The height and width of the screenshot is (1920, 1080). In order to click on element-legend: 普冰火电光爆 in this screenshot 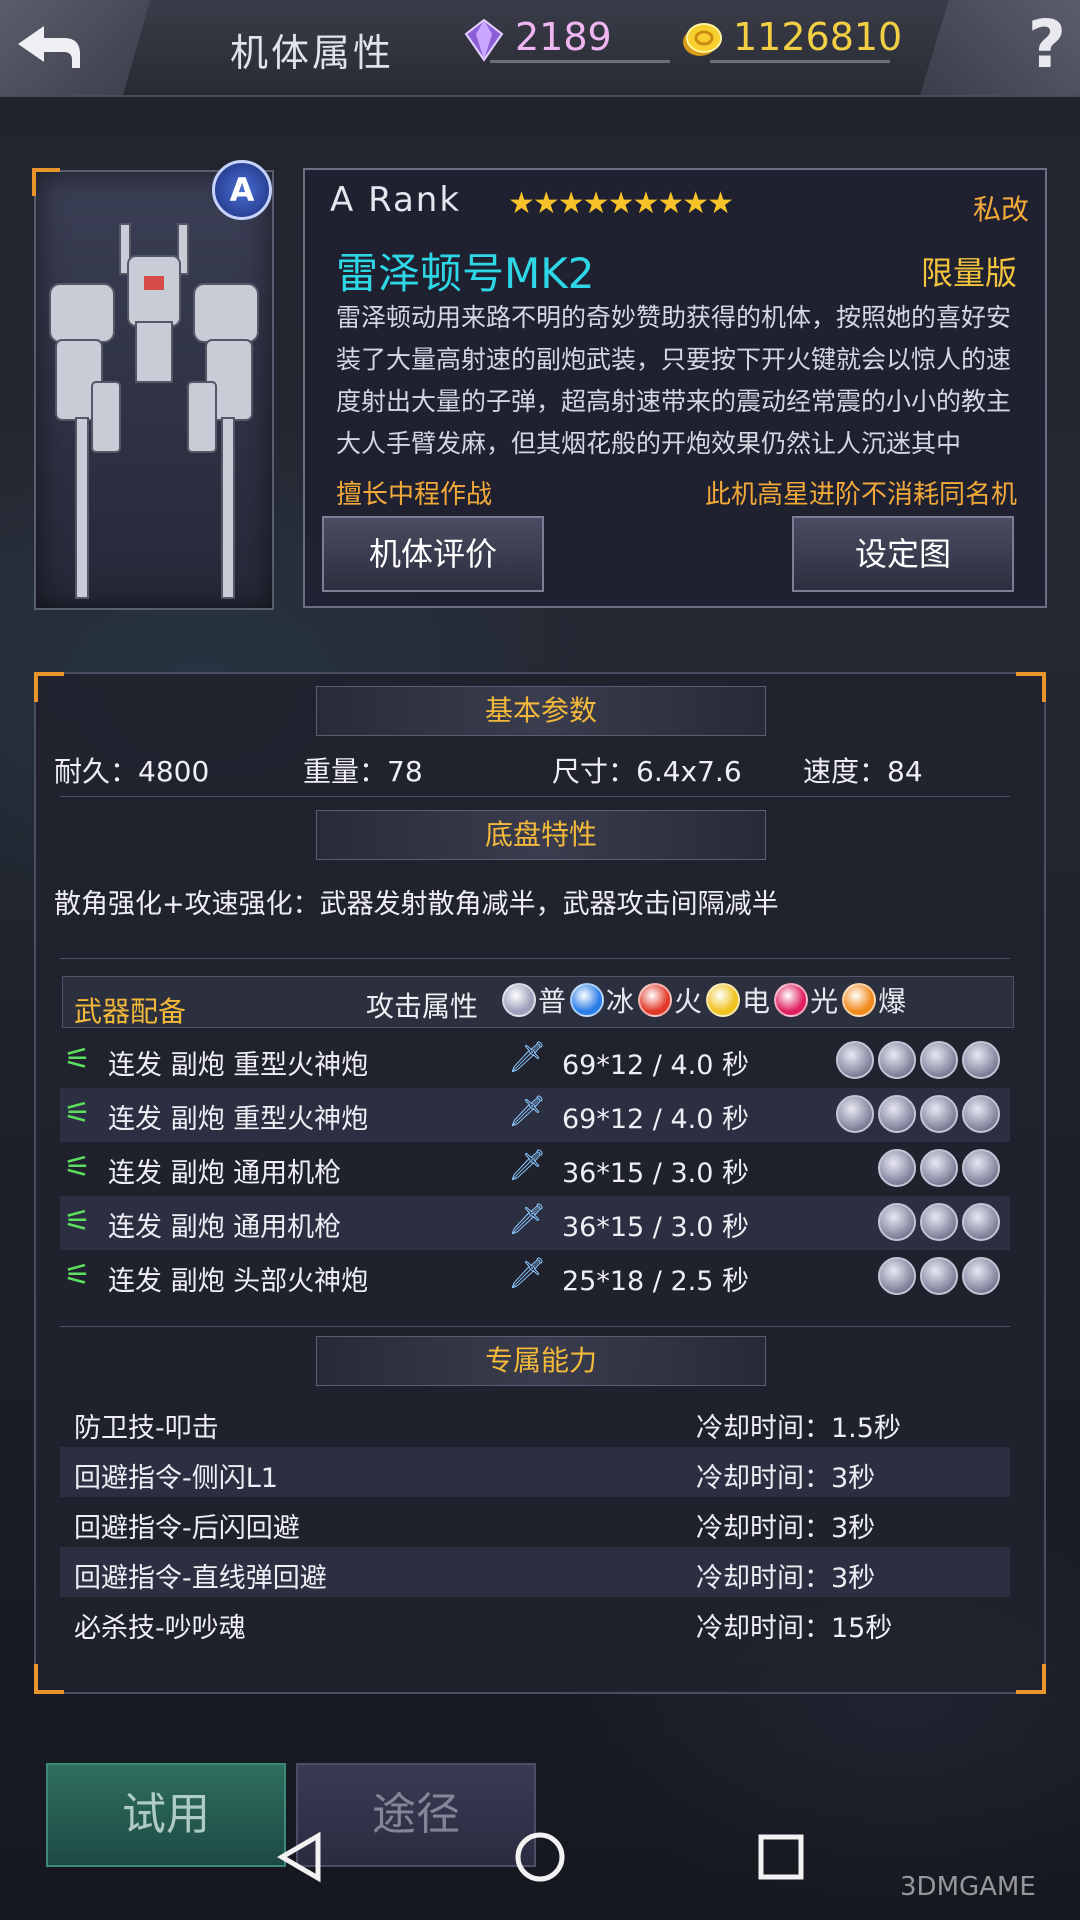, I will do `click(706, 1000)`.